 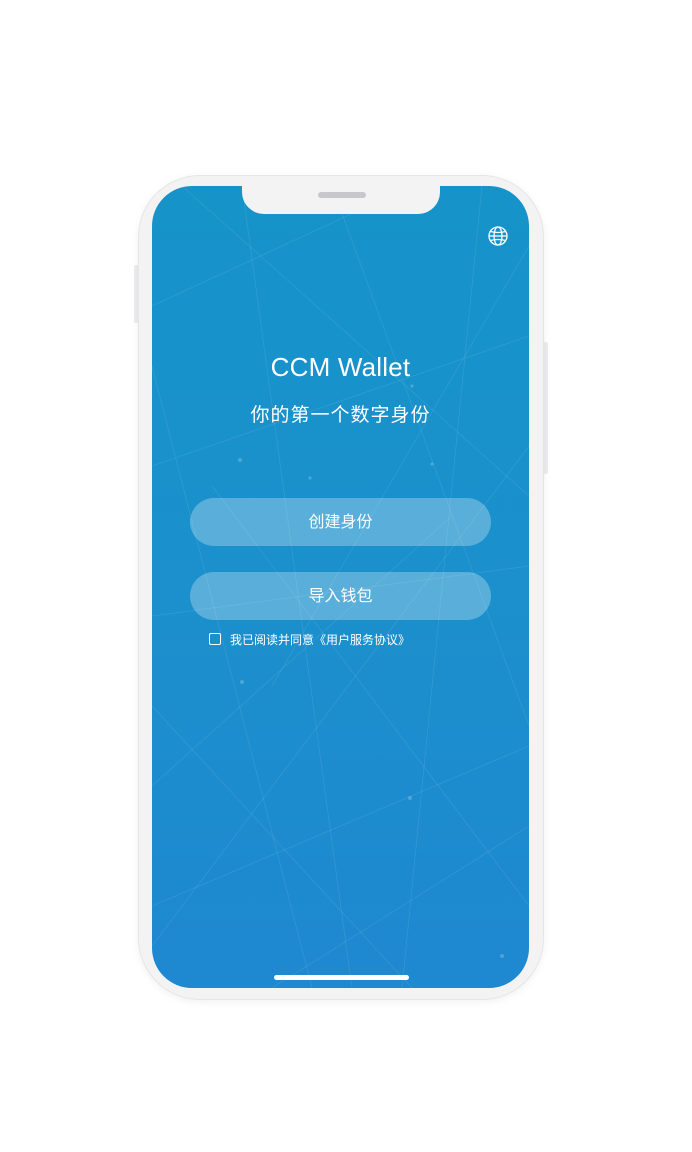 I want to click on agreement-text: 我已阅读并同意, so click(x=272, y=639).